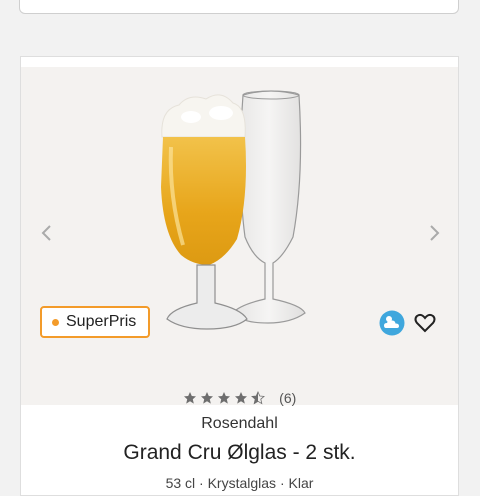 This screenshot has width=480, height=496. Describe the element at coordinates (257, 397) in the screenshot. I see `star-half-icon` at that location.